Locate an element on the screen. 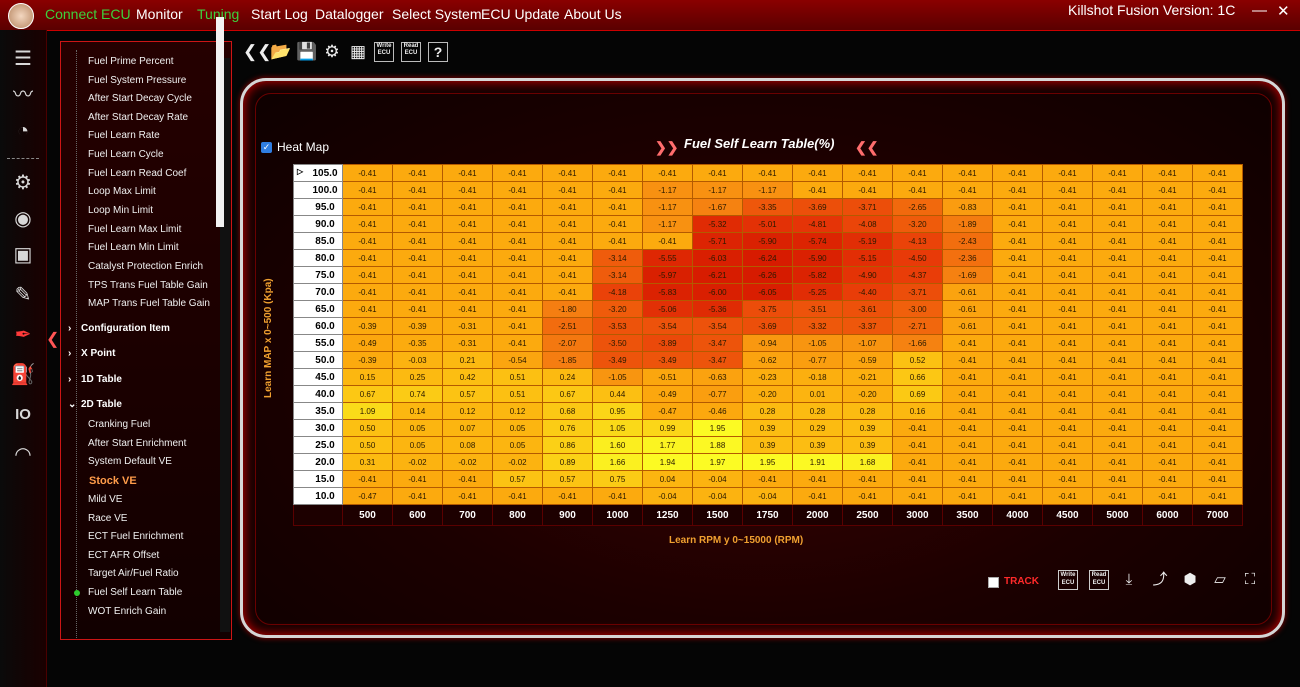 The image size is (1300, 687). tree-section-configuration-item: Configuration Item is located at coordinates (125, 328).